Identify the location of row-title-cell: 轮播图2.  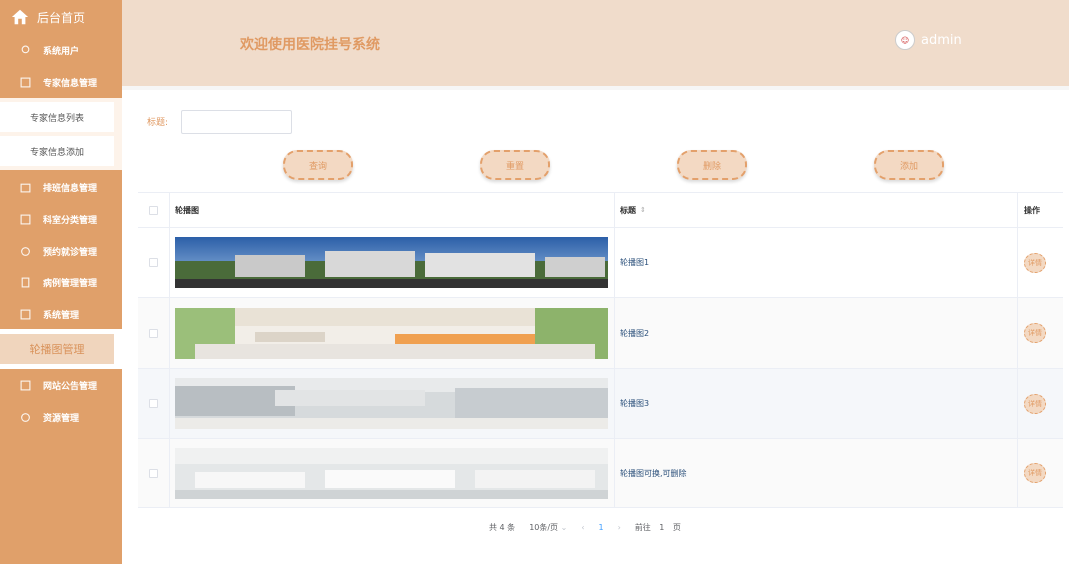
(816, 333).